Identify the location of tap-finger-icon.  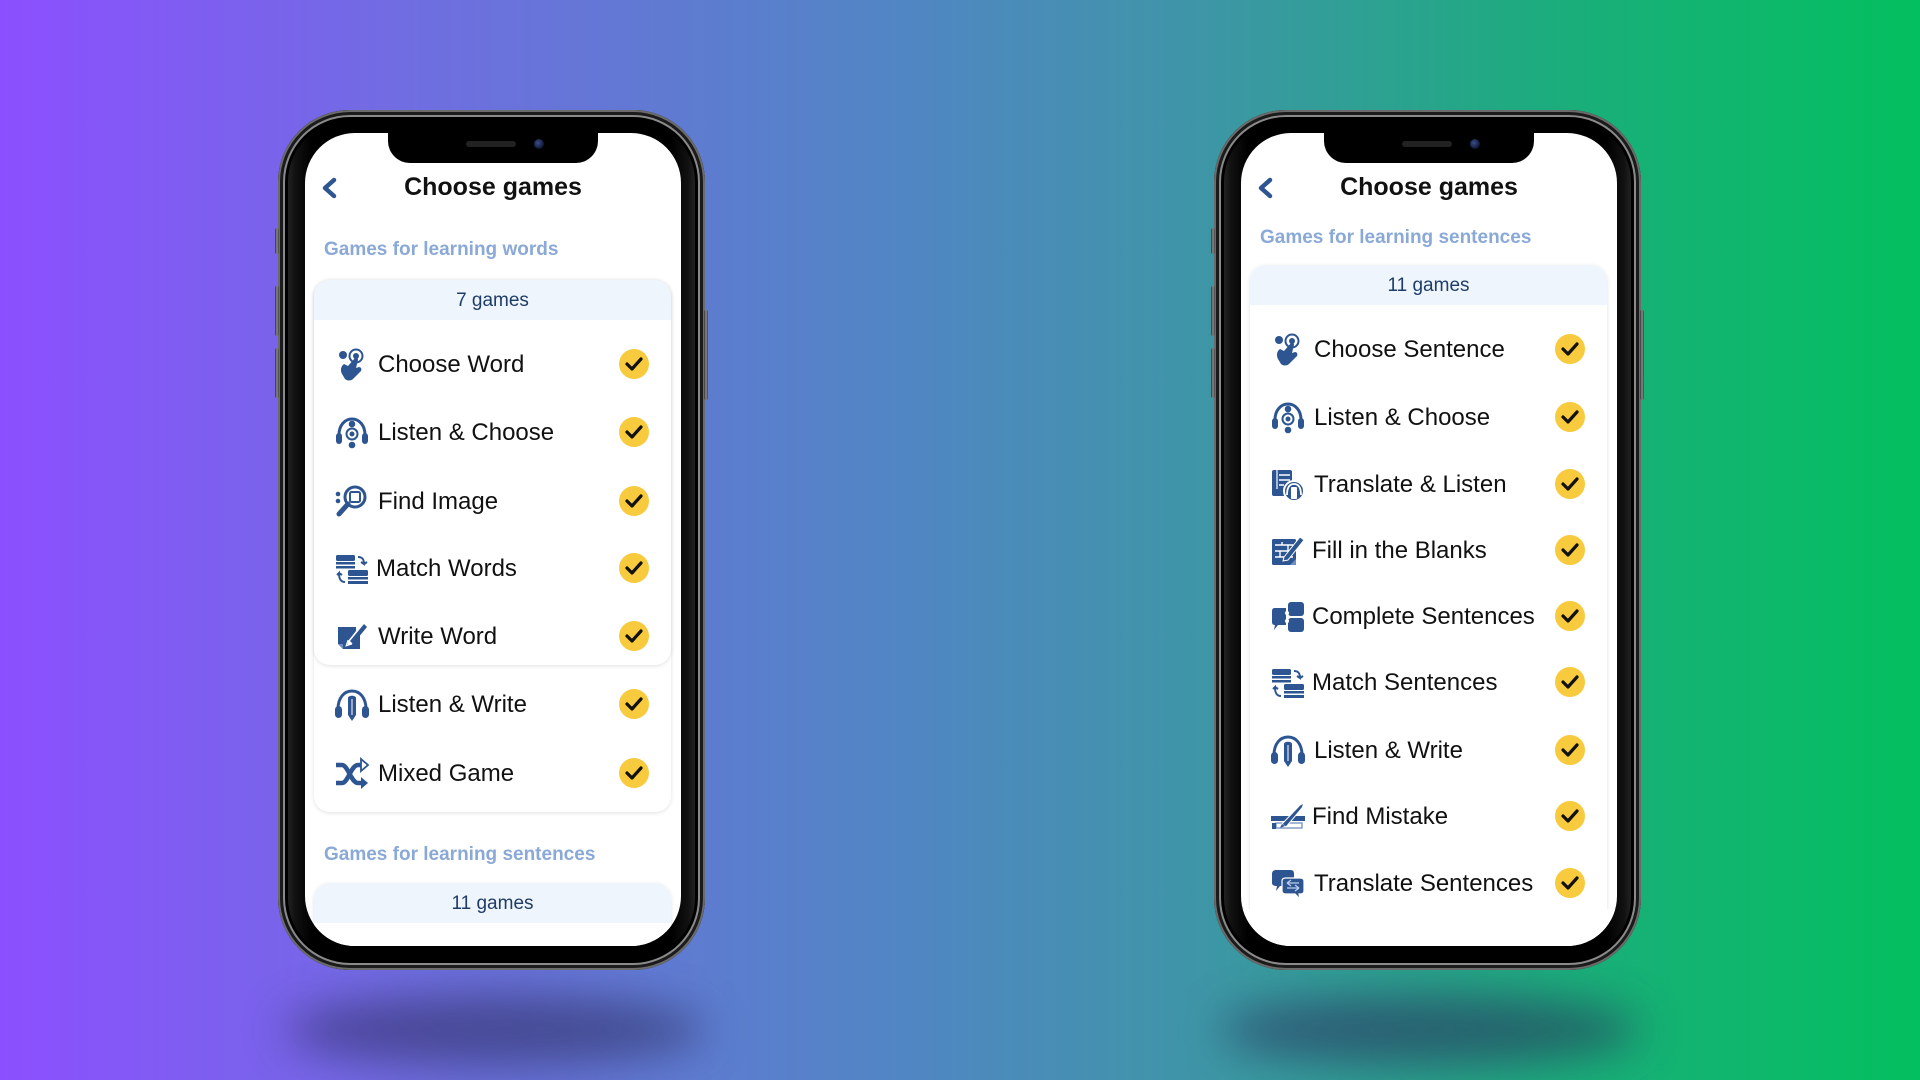
(1288, 350).